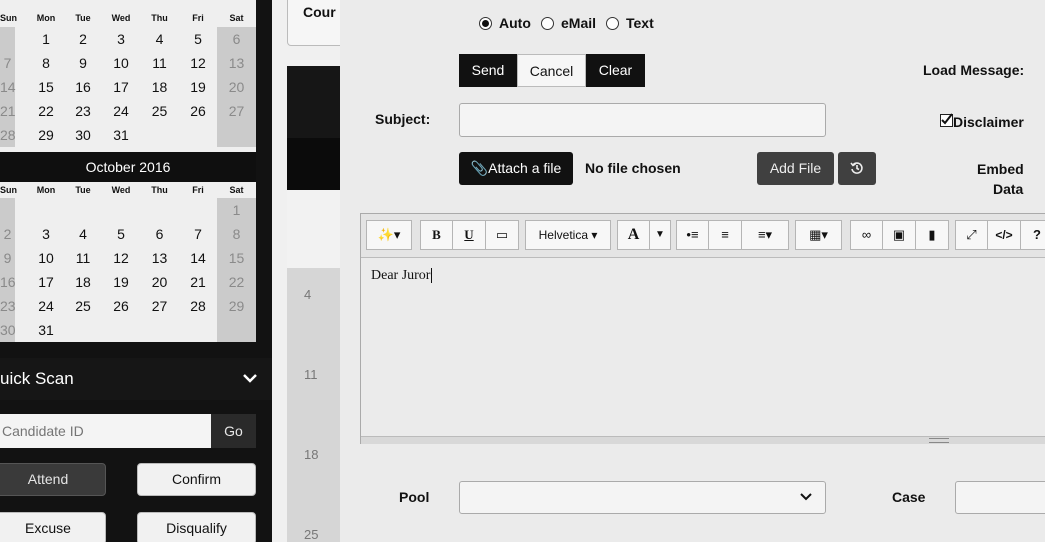  Describe the element at coordinates (1000, 497) in the screenshot. I see `case-input` at that location.